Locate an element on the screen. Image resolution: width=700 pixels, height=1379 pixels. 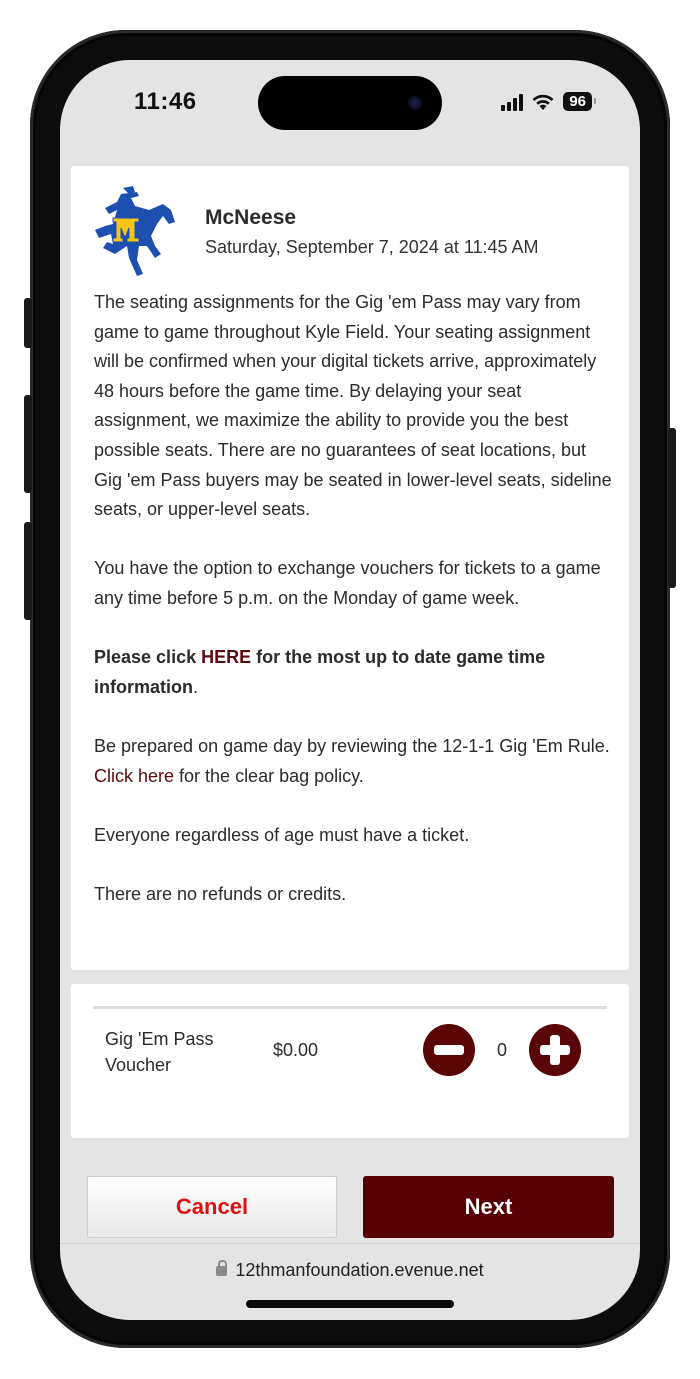
lock-icon is located at coordinates (222, 1268).